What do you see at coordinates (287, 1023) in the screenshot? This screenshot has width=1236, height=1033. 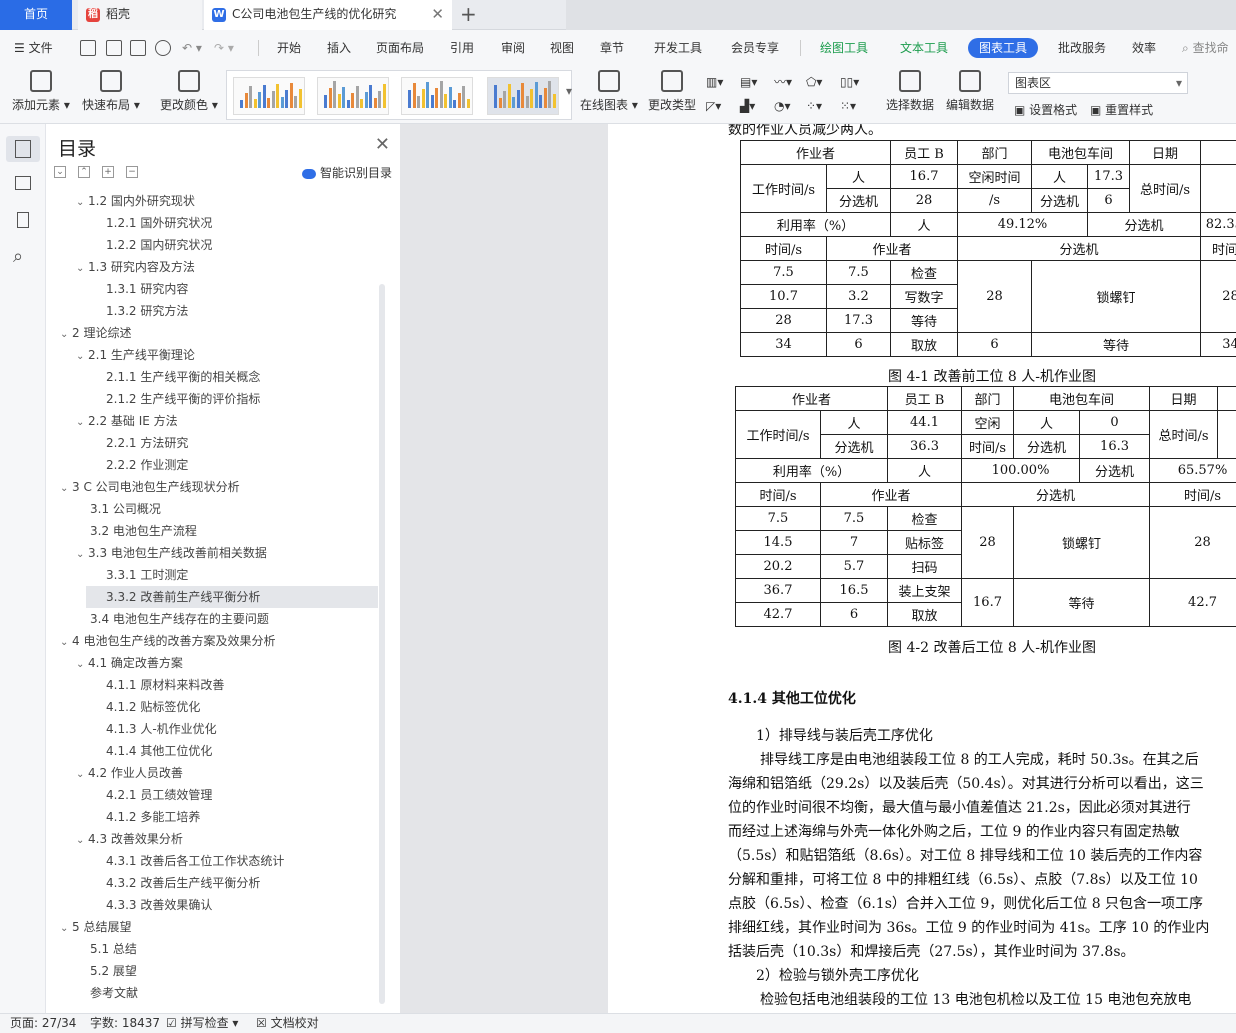 I see `proofread-button: ☒ 文档校对` at bounding box center [287, 1023].